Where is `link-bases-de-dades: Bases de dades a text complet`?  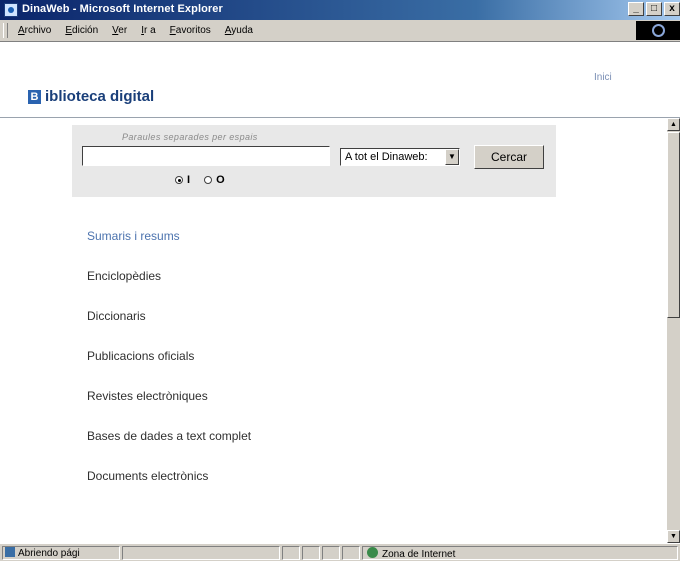
link-bases-de-dades: Bases de dades a text complet is located at coordinates (169, 448).